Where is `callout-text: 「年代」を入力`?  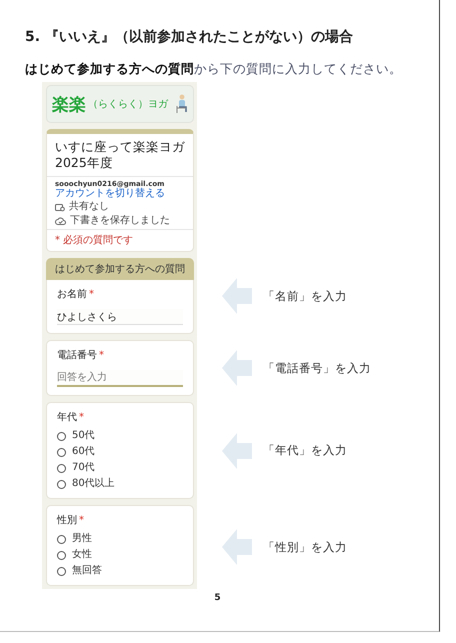 callout-text: 「年代」を入力 is located at coordinates (305, 450).